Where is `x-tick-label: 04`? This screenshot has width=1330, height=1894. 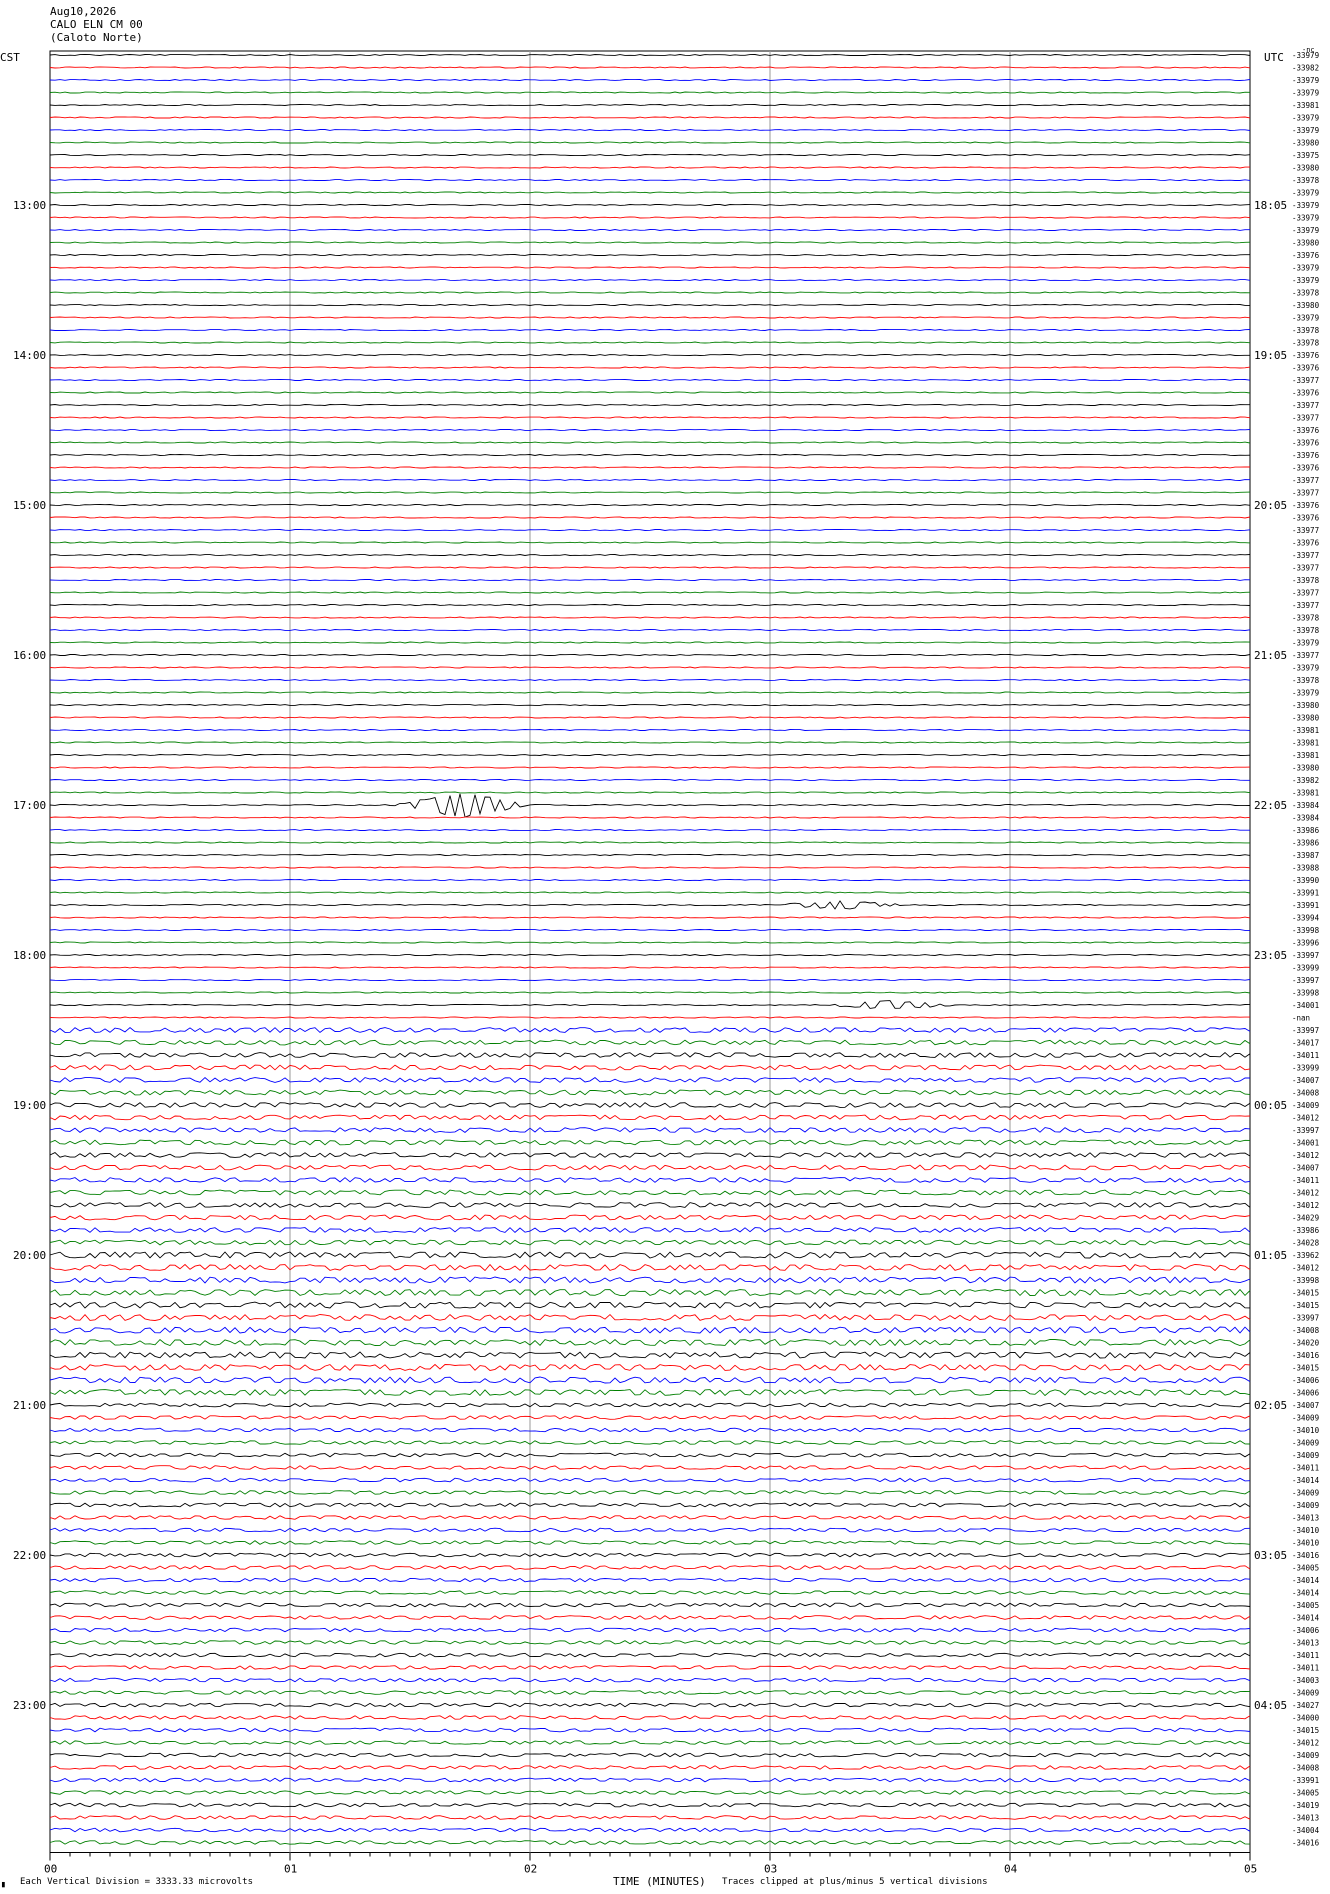
x-tick-label: 04 is located at coordinates (1011, 1869).